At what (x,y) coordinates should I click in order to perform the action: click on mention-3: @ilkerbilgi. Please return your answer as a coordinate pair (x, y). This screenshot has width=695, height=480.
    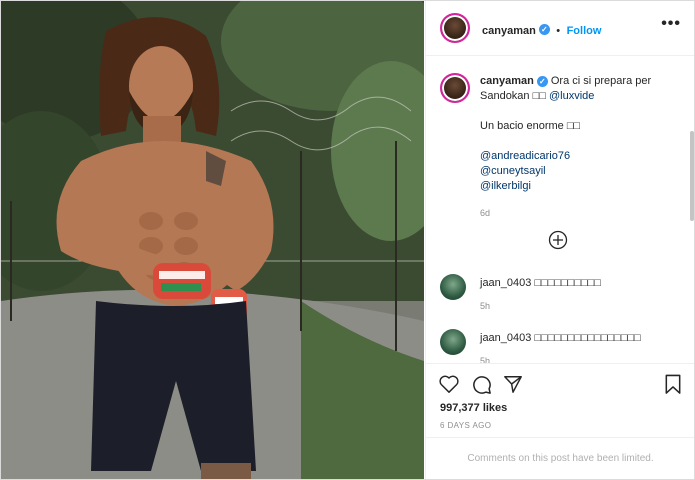
    Looking at the image, I should click on (580, 186).